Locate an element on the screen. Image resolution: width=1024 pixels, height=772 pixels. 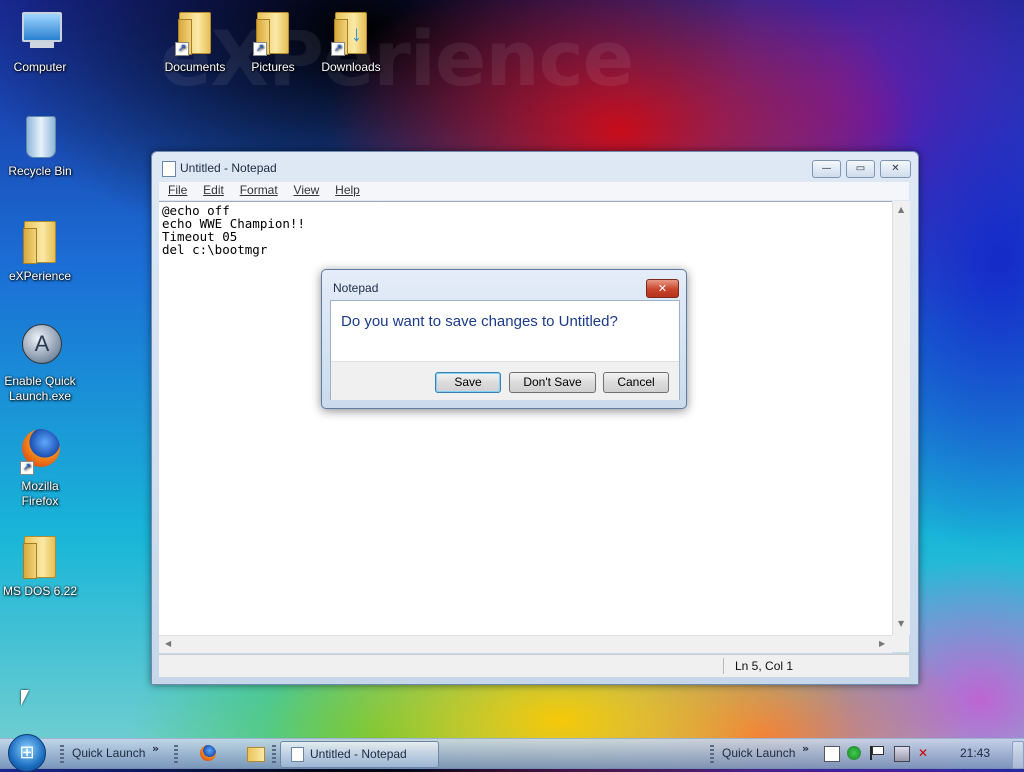
menu-bar: File Edit Format View Help is located at coordinates (534, 191).